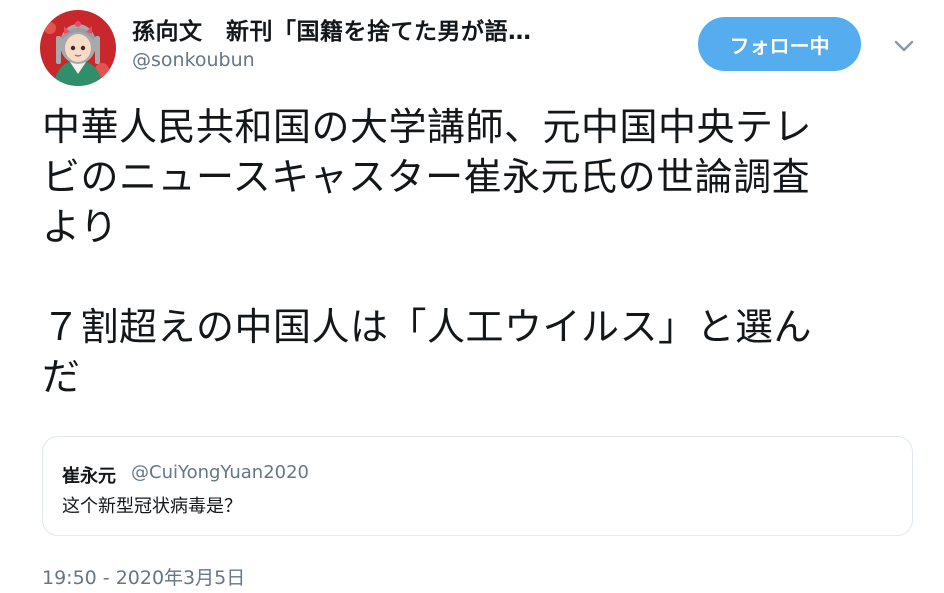  What do you see at coordinates (193, 60) in the screenshot?
I see `author-handle: @sonkoubun` at bounding box center [193, 60].